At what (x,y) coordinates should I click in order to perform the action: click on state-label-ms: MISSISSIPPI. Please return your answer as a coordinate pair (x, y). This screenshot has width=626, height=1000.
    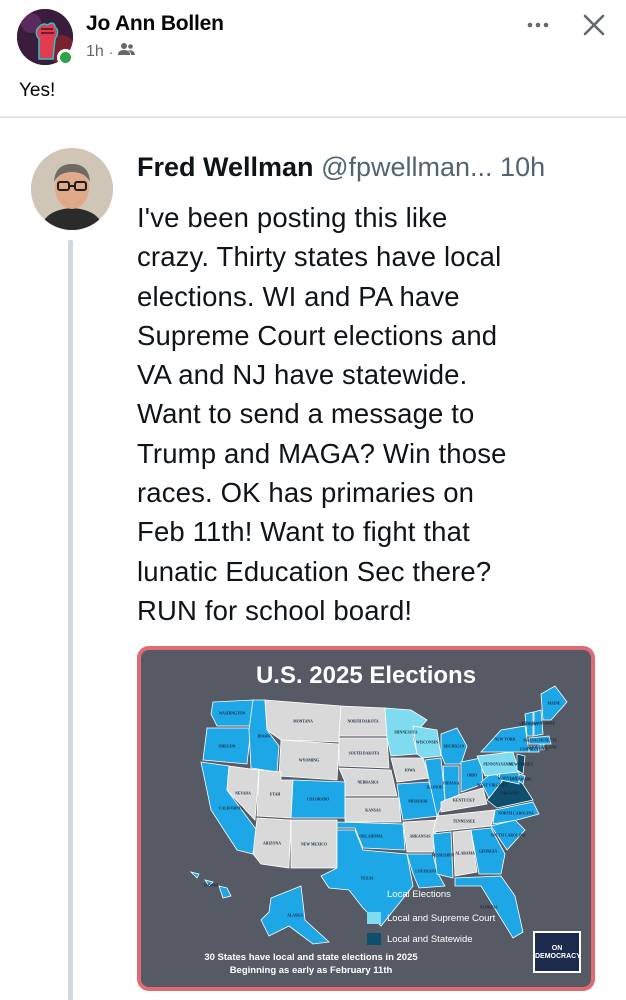
    Looking at the image, I should click on (443, 856).